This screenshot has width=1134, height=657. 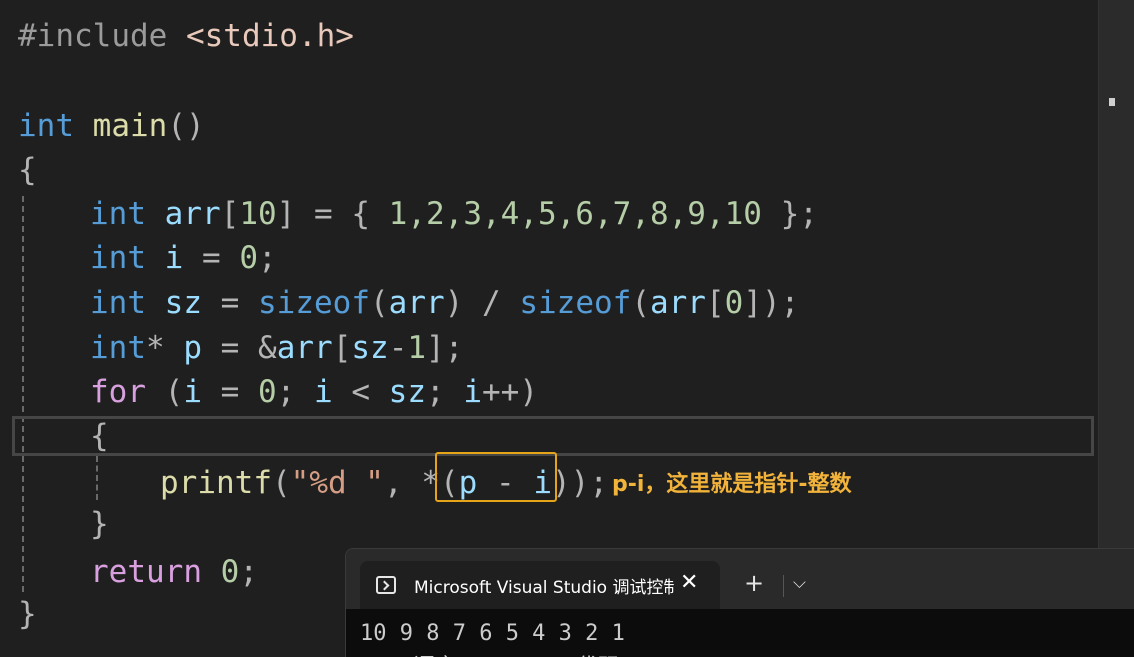 I want to click on terminal-tab-title: Microsoft Visual Studio 调试控制台, so click(x=544, y=588).